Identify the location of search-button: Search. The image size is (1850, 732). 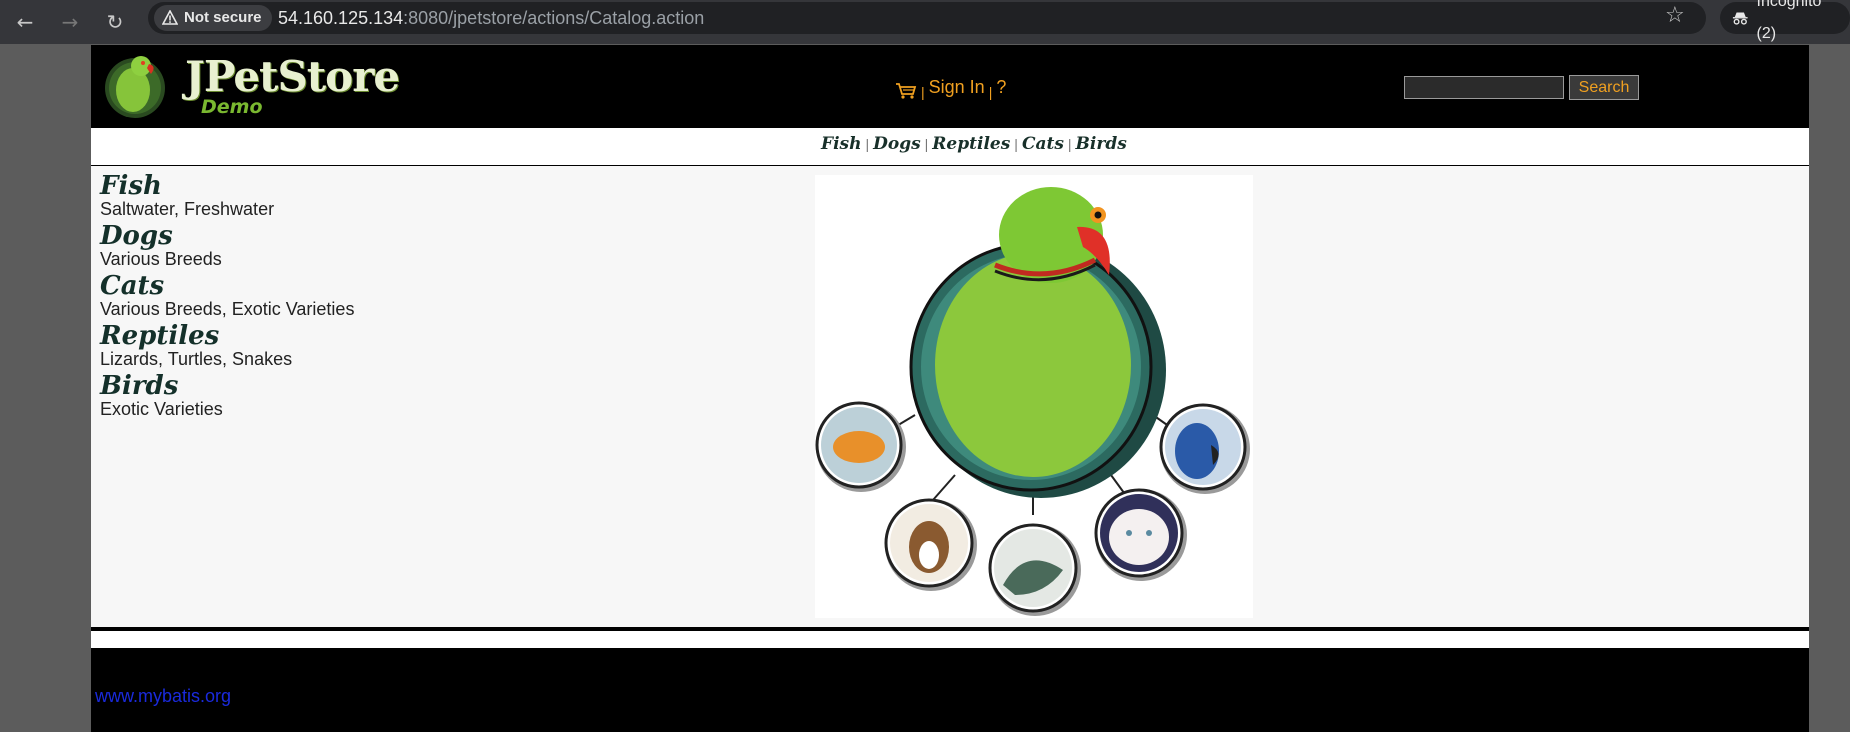
(1604, 87).